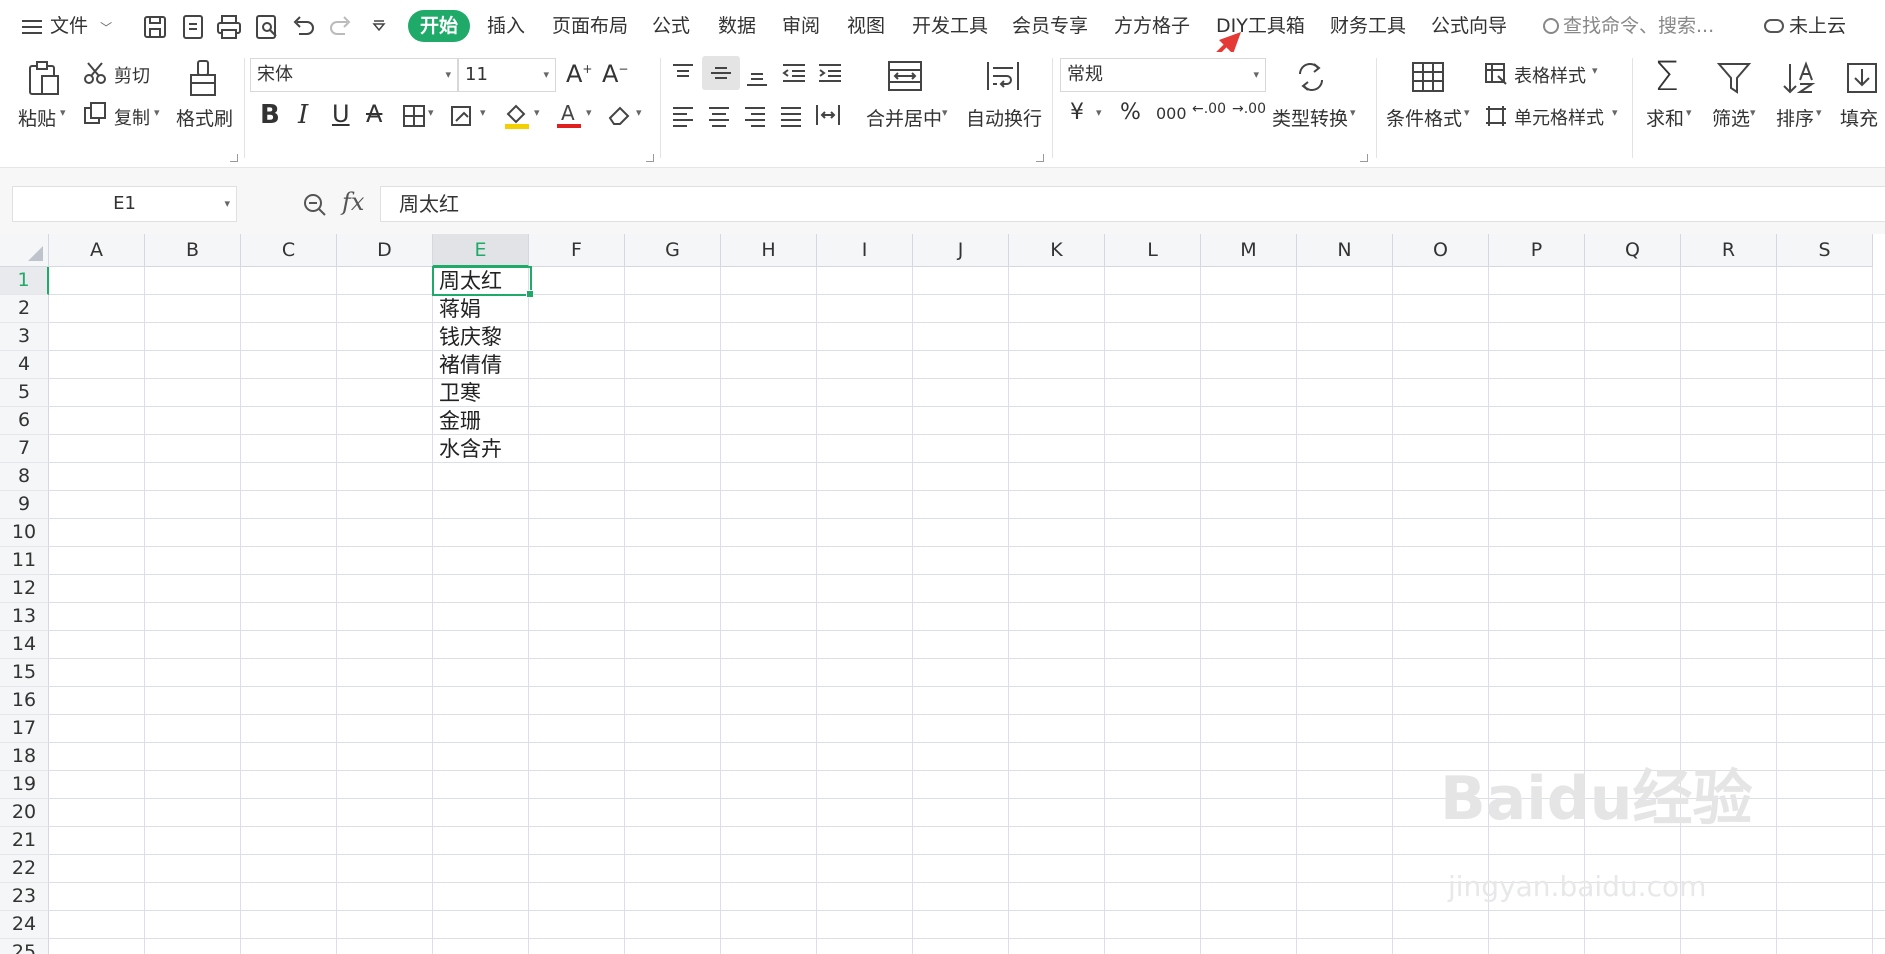 This screenshot has width=1885, height=954. What do you see at coordinates (24, 729) in the screenshot?
I see `row-header-17: 17` at bounding box center [24, 729].